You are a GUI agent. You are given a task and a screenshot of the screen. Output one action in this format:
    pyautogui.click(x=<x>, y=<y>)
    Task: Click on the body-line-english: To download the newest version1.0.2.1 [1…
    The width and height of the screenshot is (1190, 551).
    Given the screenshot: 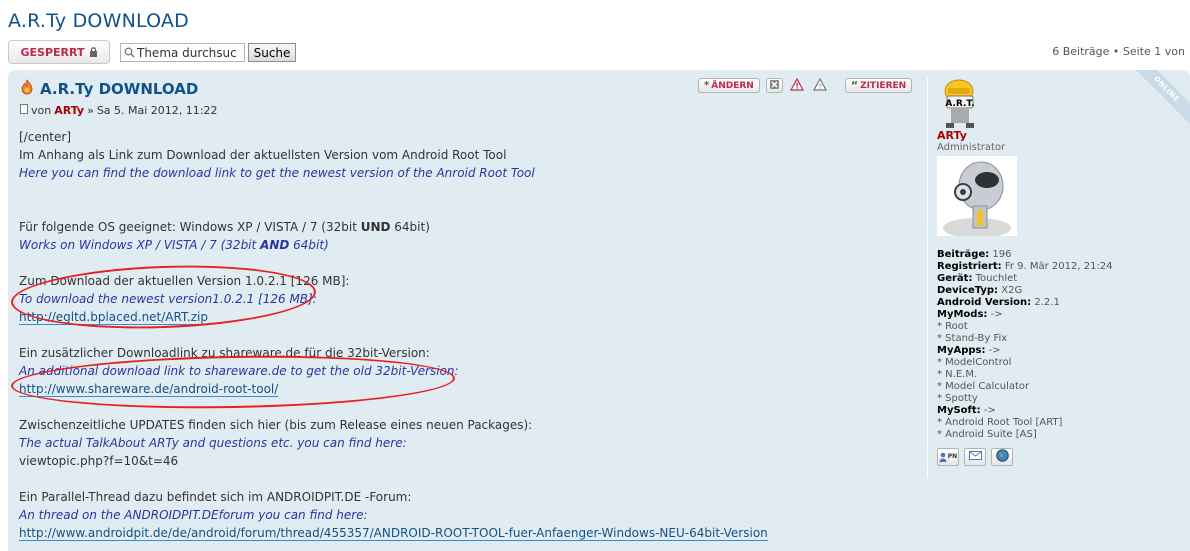 What is the action you would take?
    pyautogui.click(x=168, y=299)
    